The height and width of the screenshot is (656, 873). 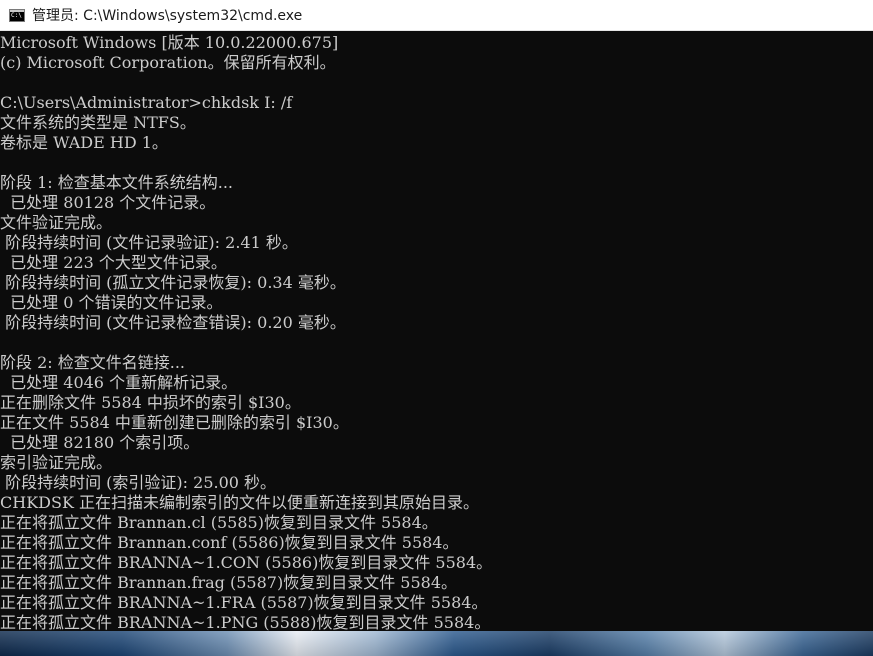 What do you see at coordinates (173, 282) in the screenshot?
I see `console-line: 阶段持续时间 (孤立文件记录恢复): 0.34 毫秒。` at bounding box center [173, 282].